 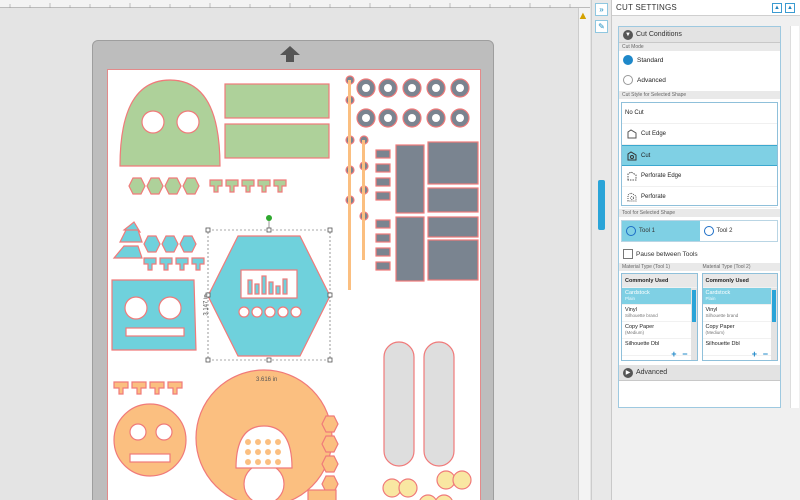 I want to click on perforate-icon, so click(x=632, y=197).